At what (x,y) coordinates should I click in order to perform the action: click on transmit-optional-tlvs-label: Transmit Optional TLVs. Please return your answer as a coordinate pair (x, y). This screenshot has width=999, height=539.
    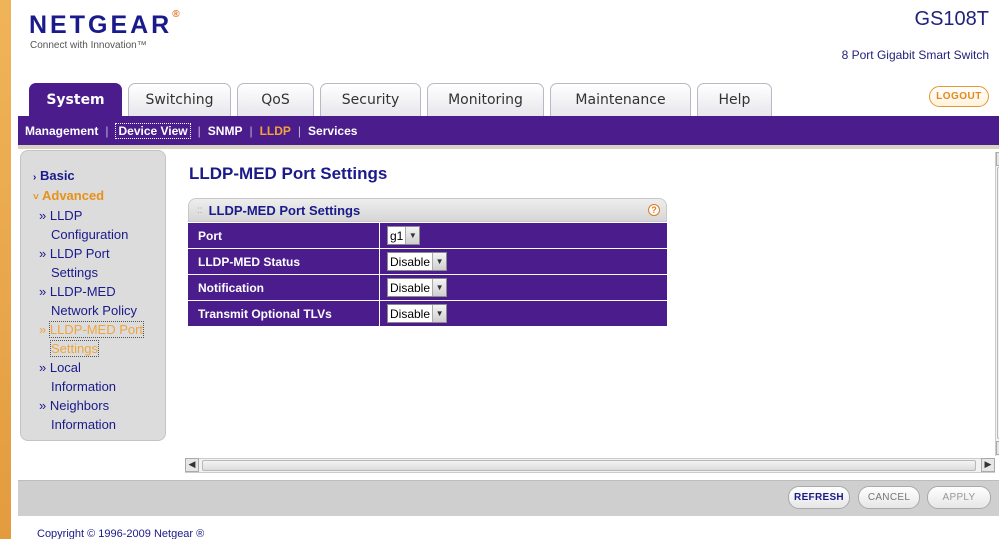
    Looking at the image, I should click on (283, 313).